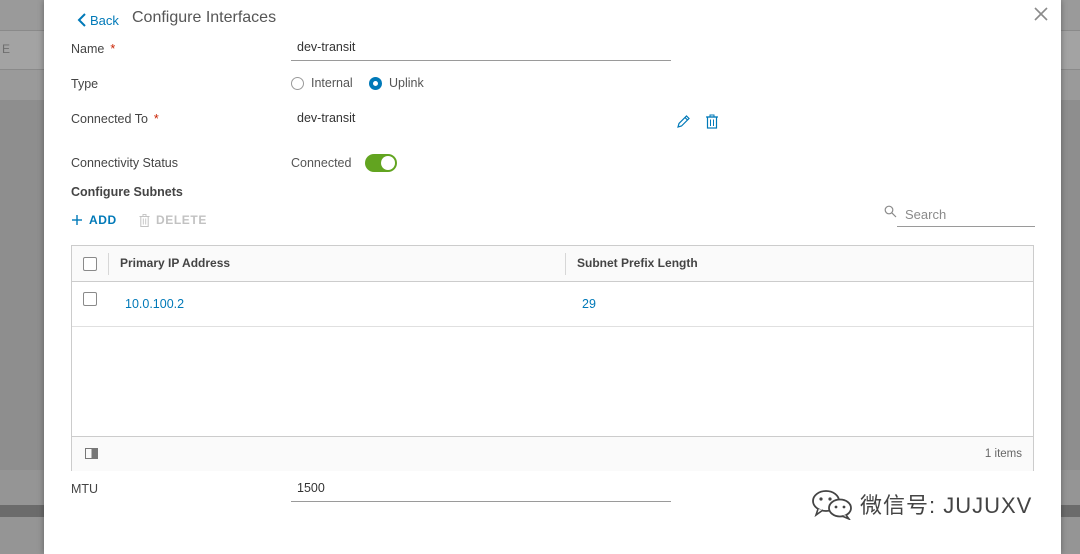 The height and width of the screenshot is (554, 1080). I want to click on plus-icon, so click(77, 220).